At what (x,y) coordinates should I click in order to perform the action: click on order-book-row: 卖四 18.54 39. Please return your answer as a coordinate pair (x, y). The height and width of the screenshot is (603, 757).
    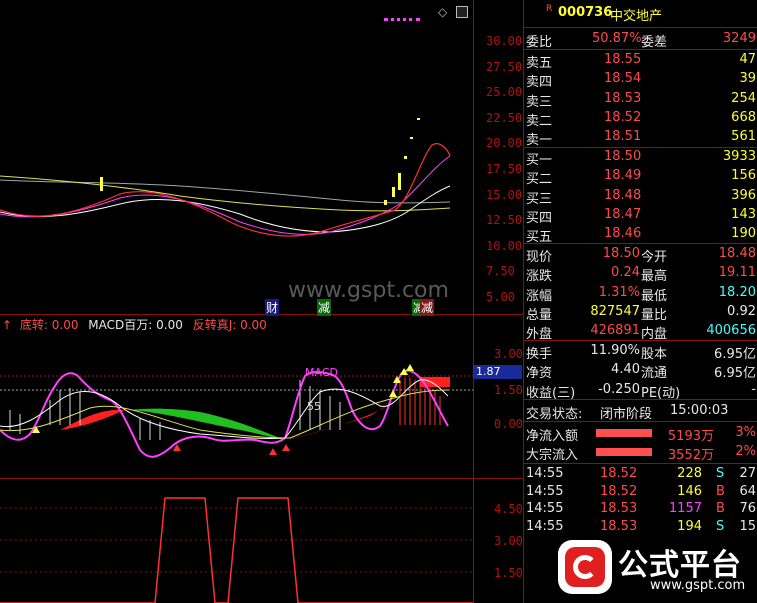
    Looking at the image, I should click on (640, 80).